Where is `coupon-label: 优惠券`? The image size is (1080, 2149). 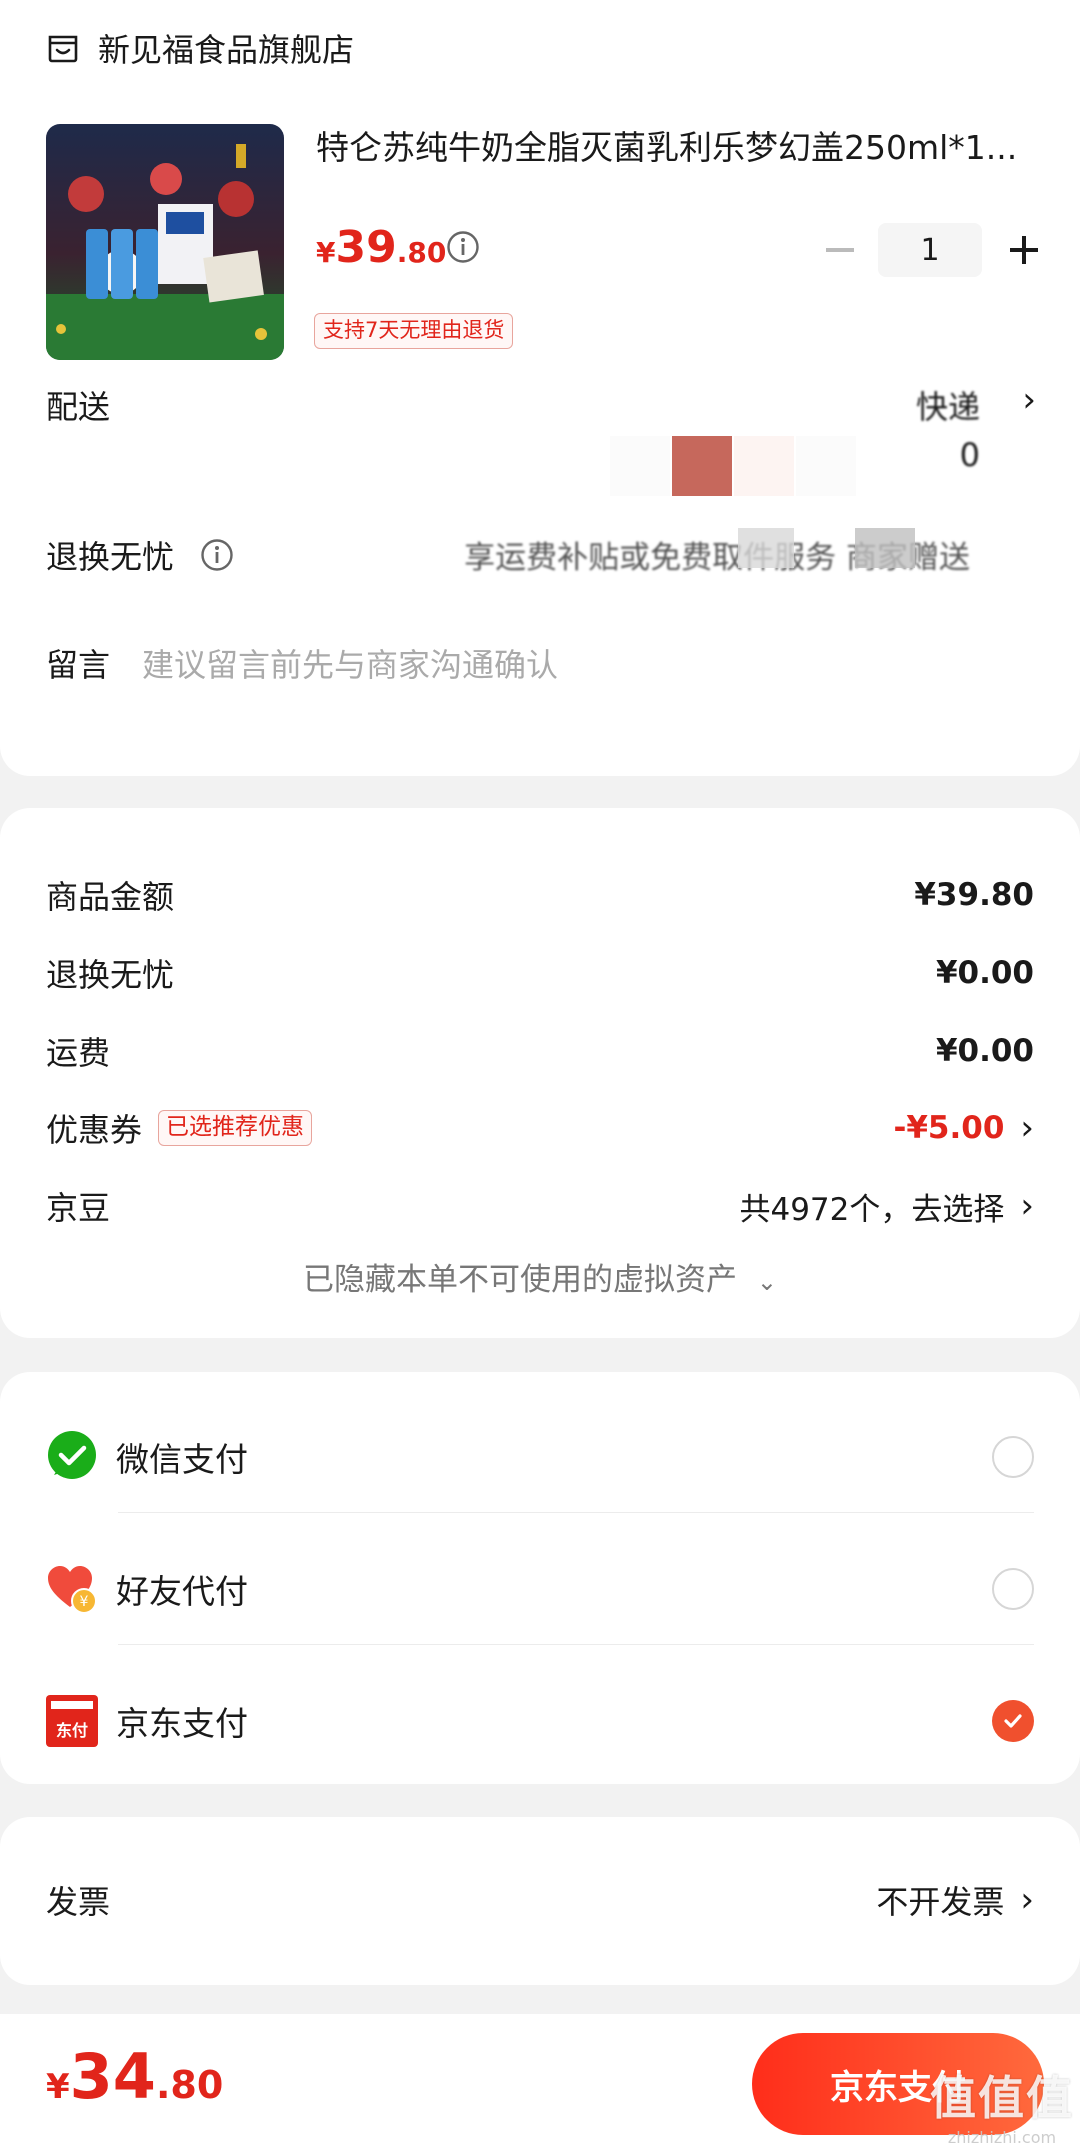 coupon-label: 优惠券 is located at coordinates (94, 1130).